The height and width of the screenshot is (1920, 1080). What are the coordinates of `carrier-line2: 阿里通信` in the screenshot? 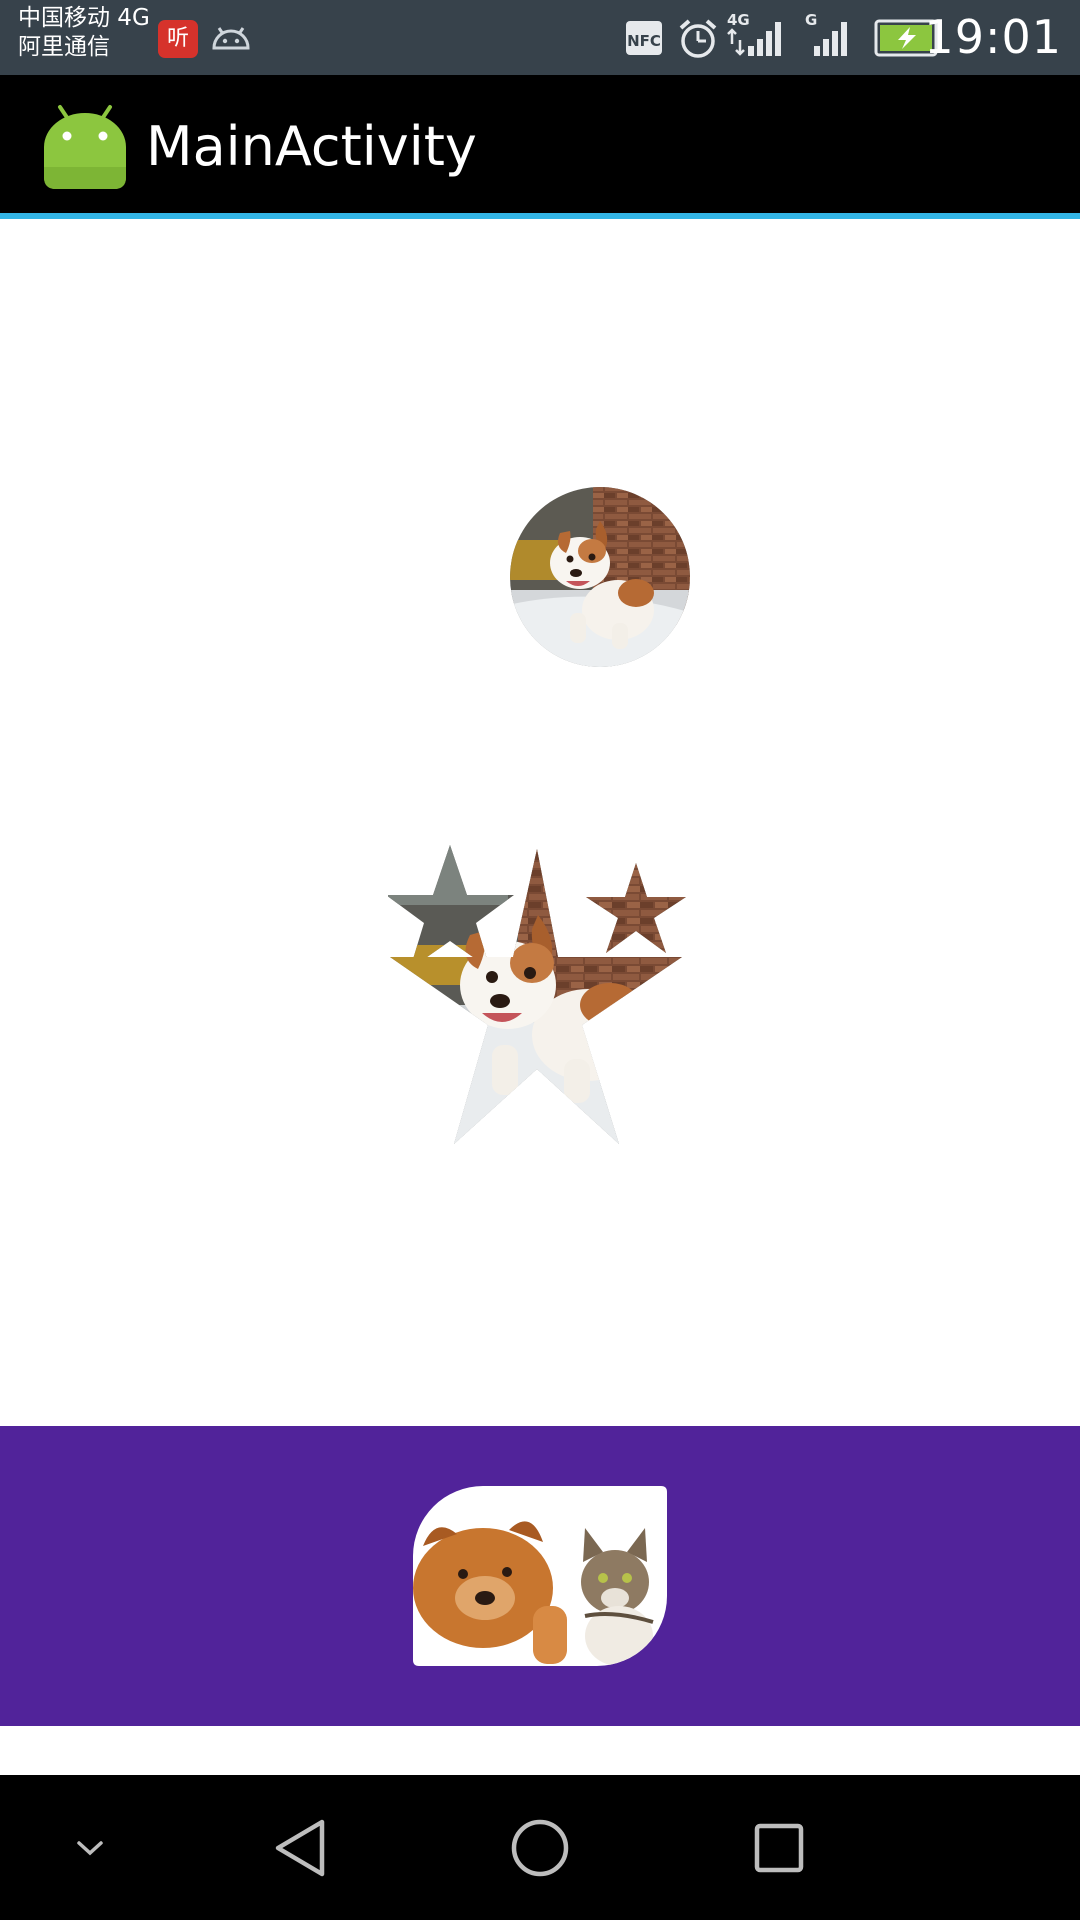 It's located at (64, 47).